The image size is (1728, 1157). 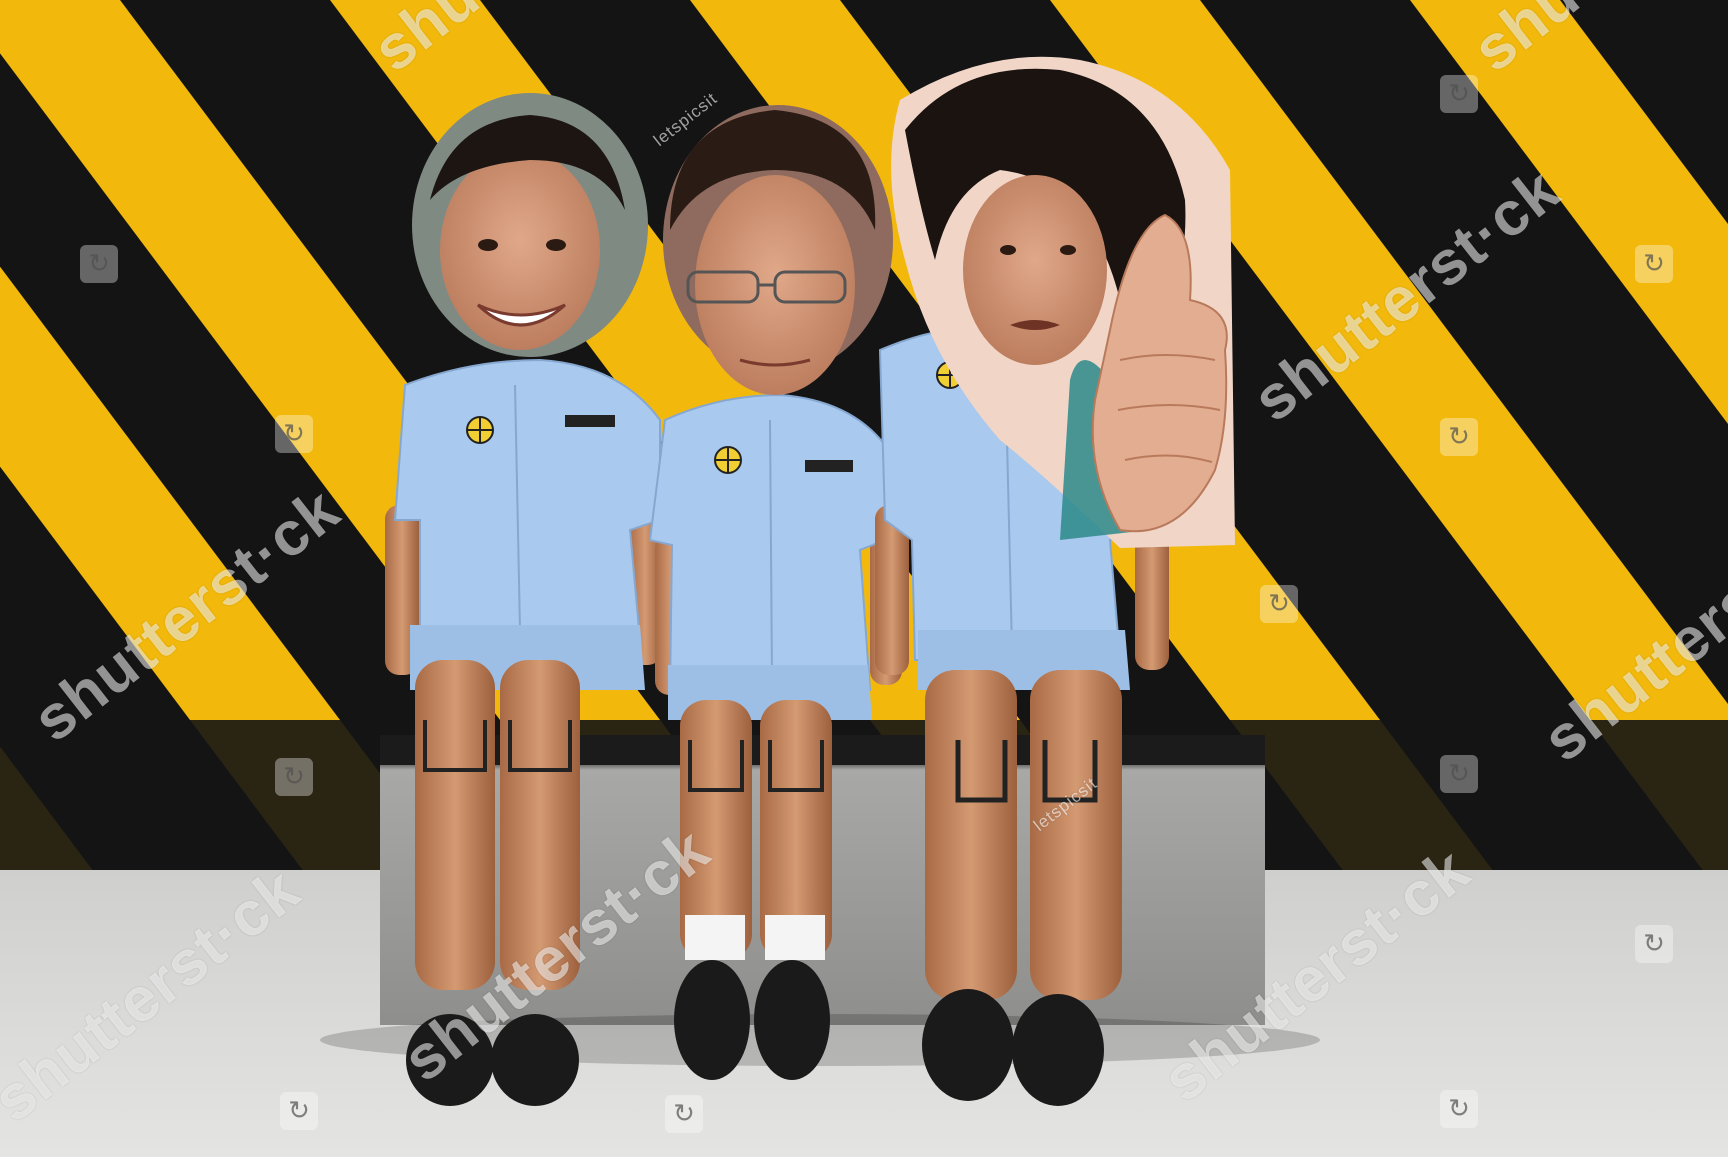 What do you see at coordinates (530, 225) in the screenshot?
I see `face-cutout-left` at bounding box center [530, 225].